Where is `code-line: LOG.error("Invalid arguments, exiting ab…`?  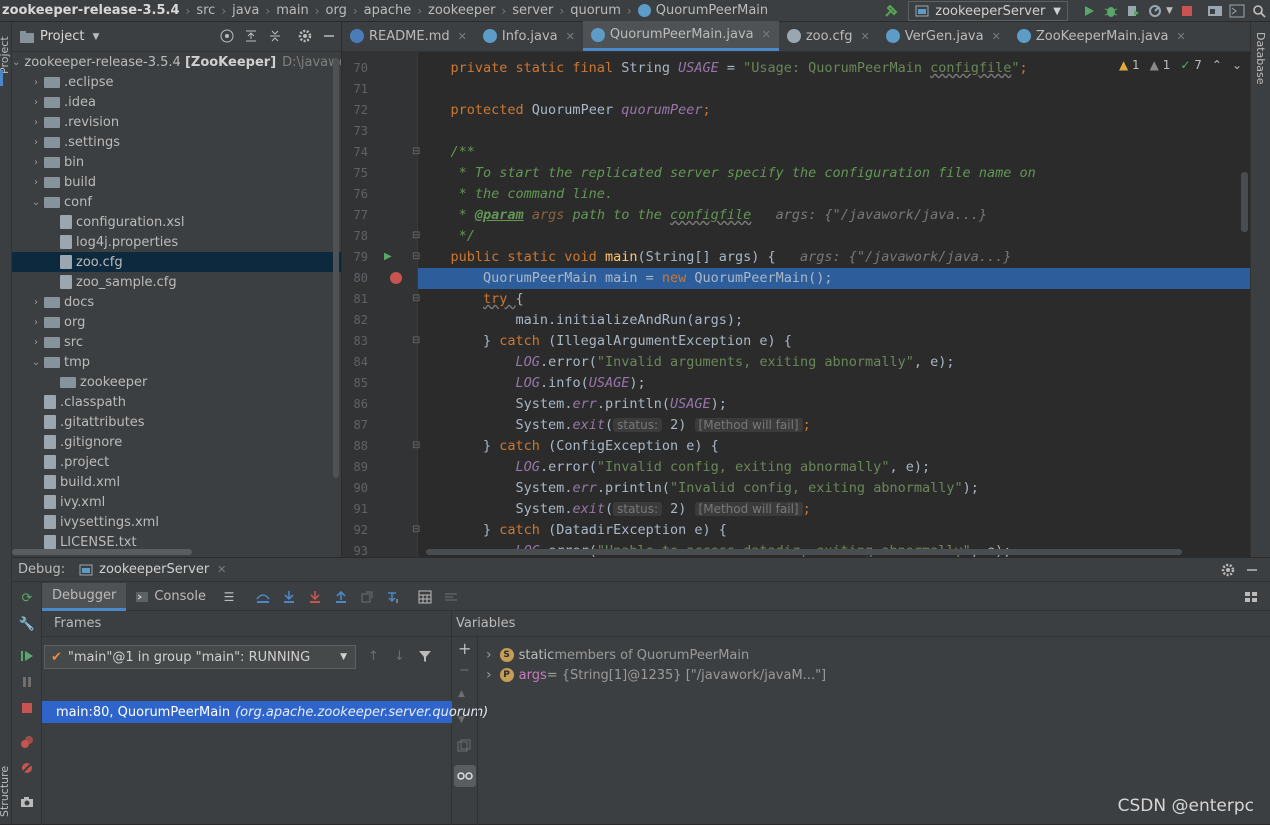
code-line: LOG.error("Invalid arguments, exiting ab… is located at coordinates (834, 362).